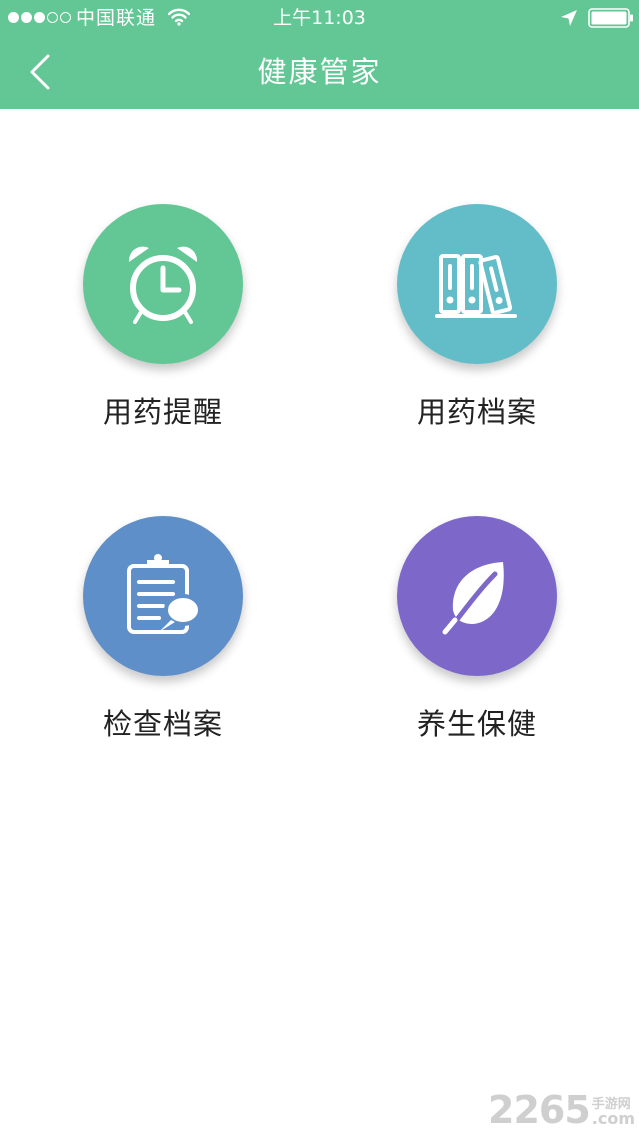 This screenshot has height=1136, width=639. What do you see at coordinates (476, 724) in the screenshot?
I see `health-care-label: 养生保健` at bounding box center [476, 724].